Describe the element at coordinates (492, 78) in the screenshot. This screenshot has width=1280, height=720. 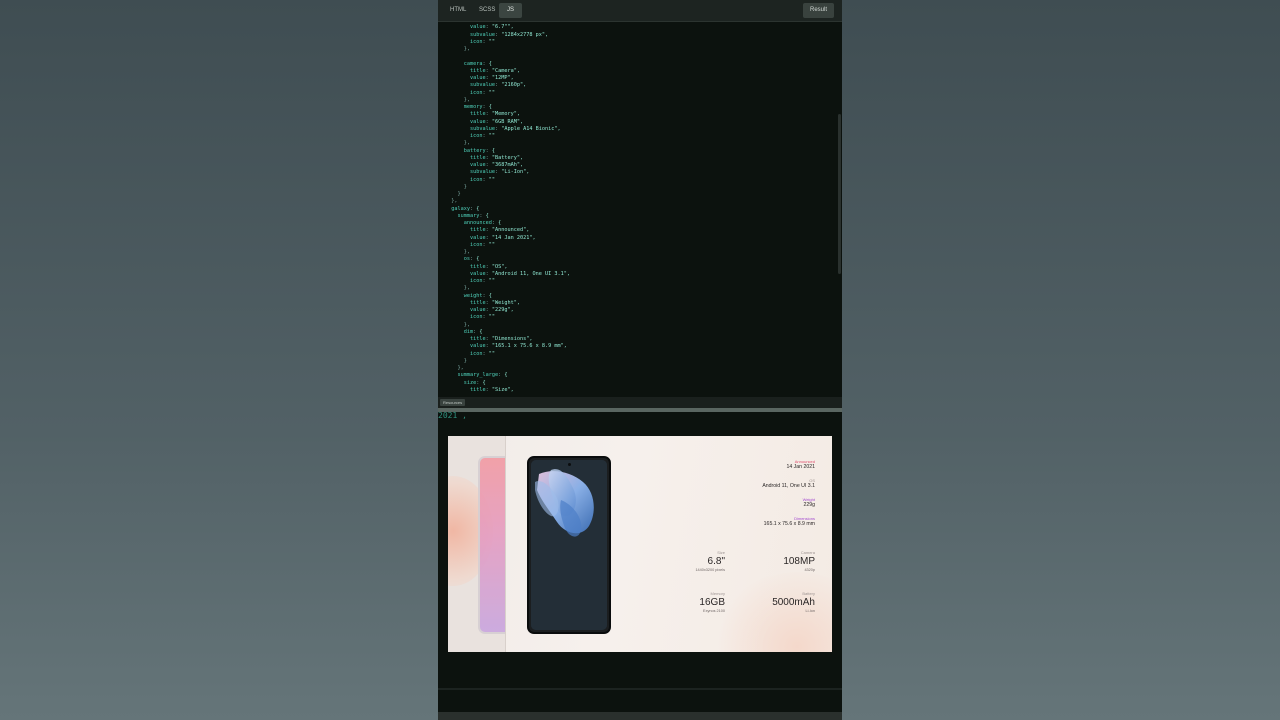
I see `code-line: value: "12MP",` at that location.